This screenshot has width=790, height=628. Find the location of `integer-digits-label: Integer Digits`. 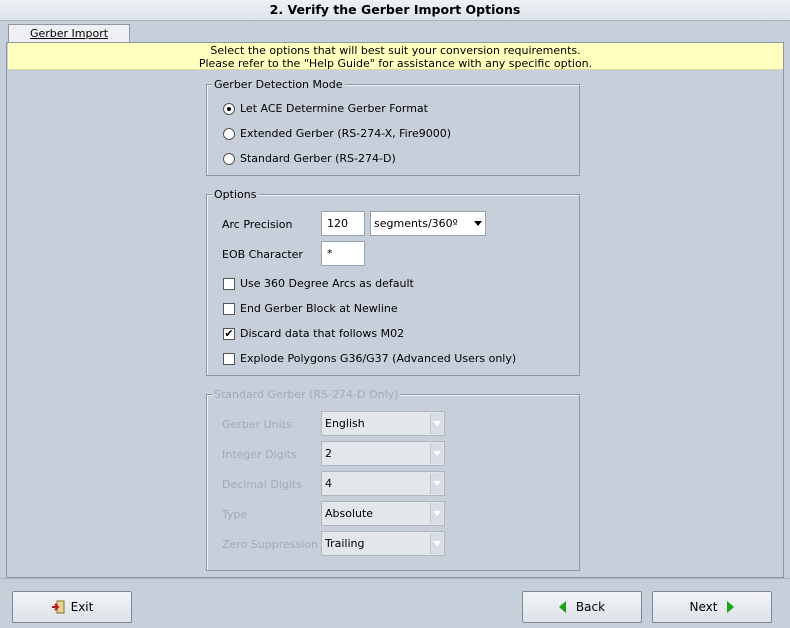

integer-digits-label: Integer Digits is located at coordinates (259, 454).